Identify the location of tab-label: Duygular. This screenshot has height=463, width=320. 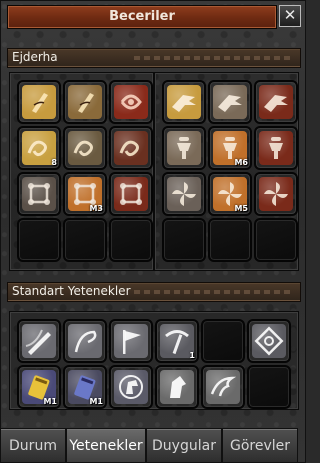
(184, 446).